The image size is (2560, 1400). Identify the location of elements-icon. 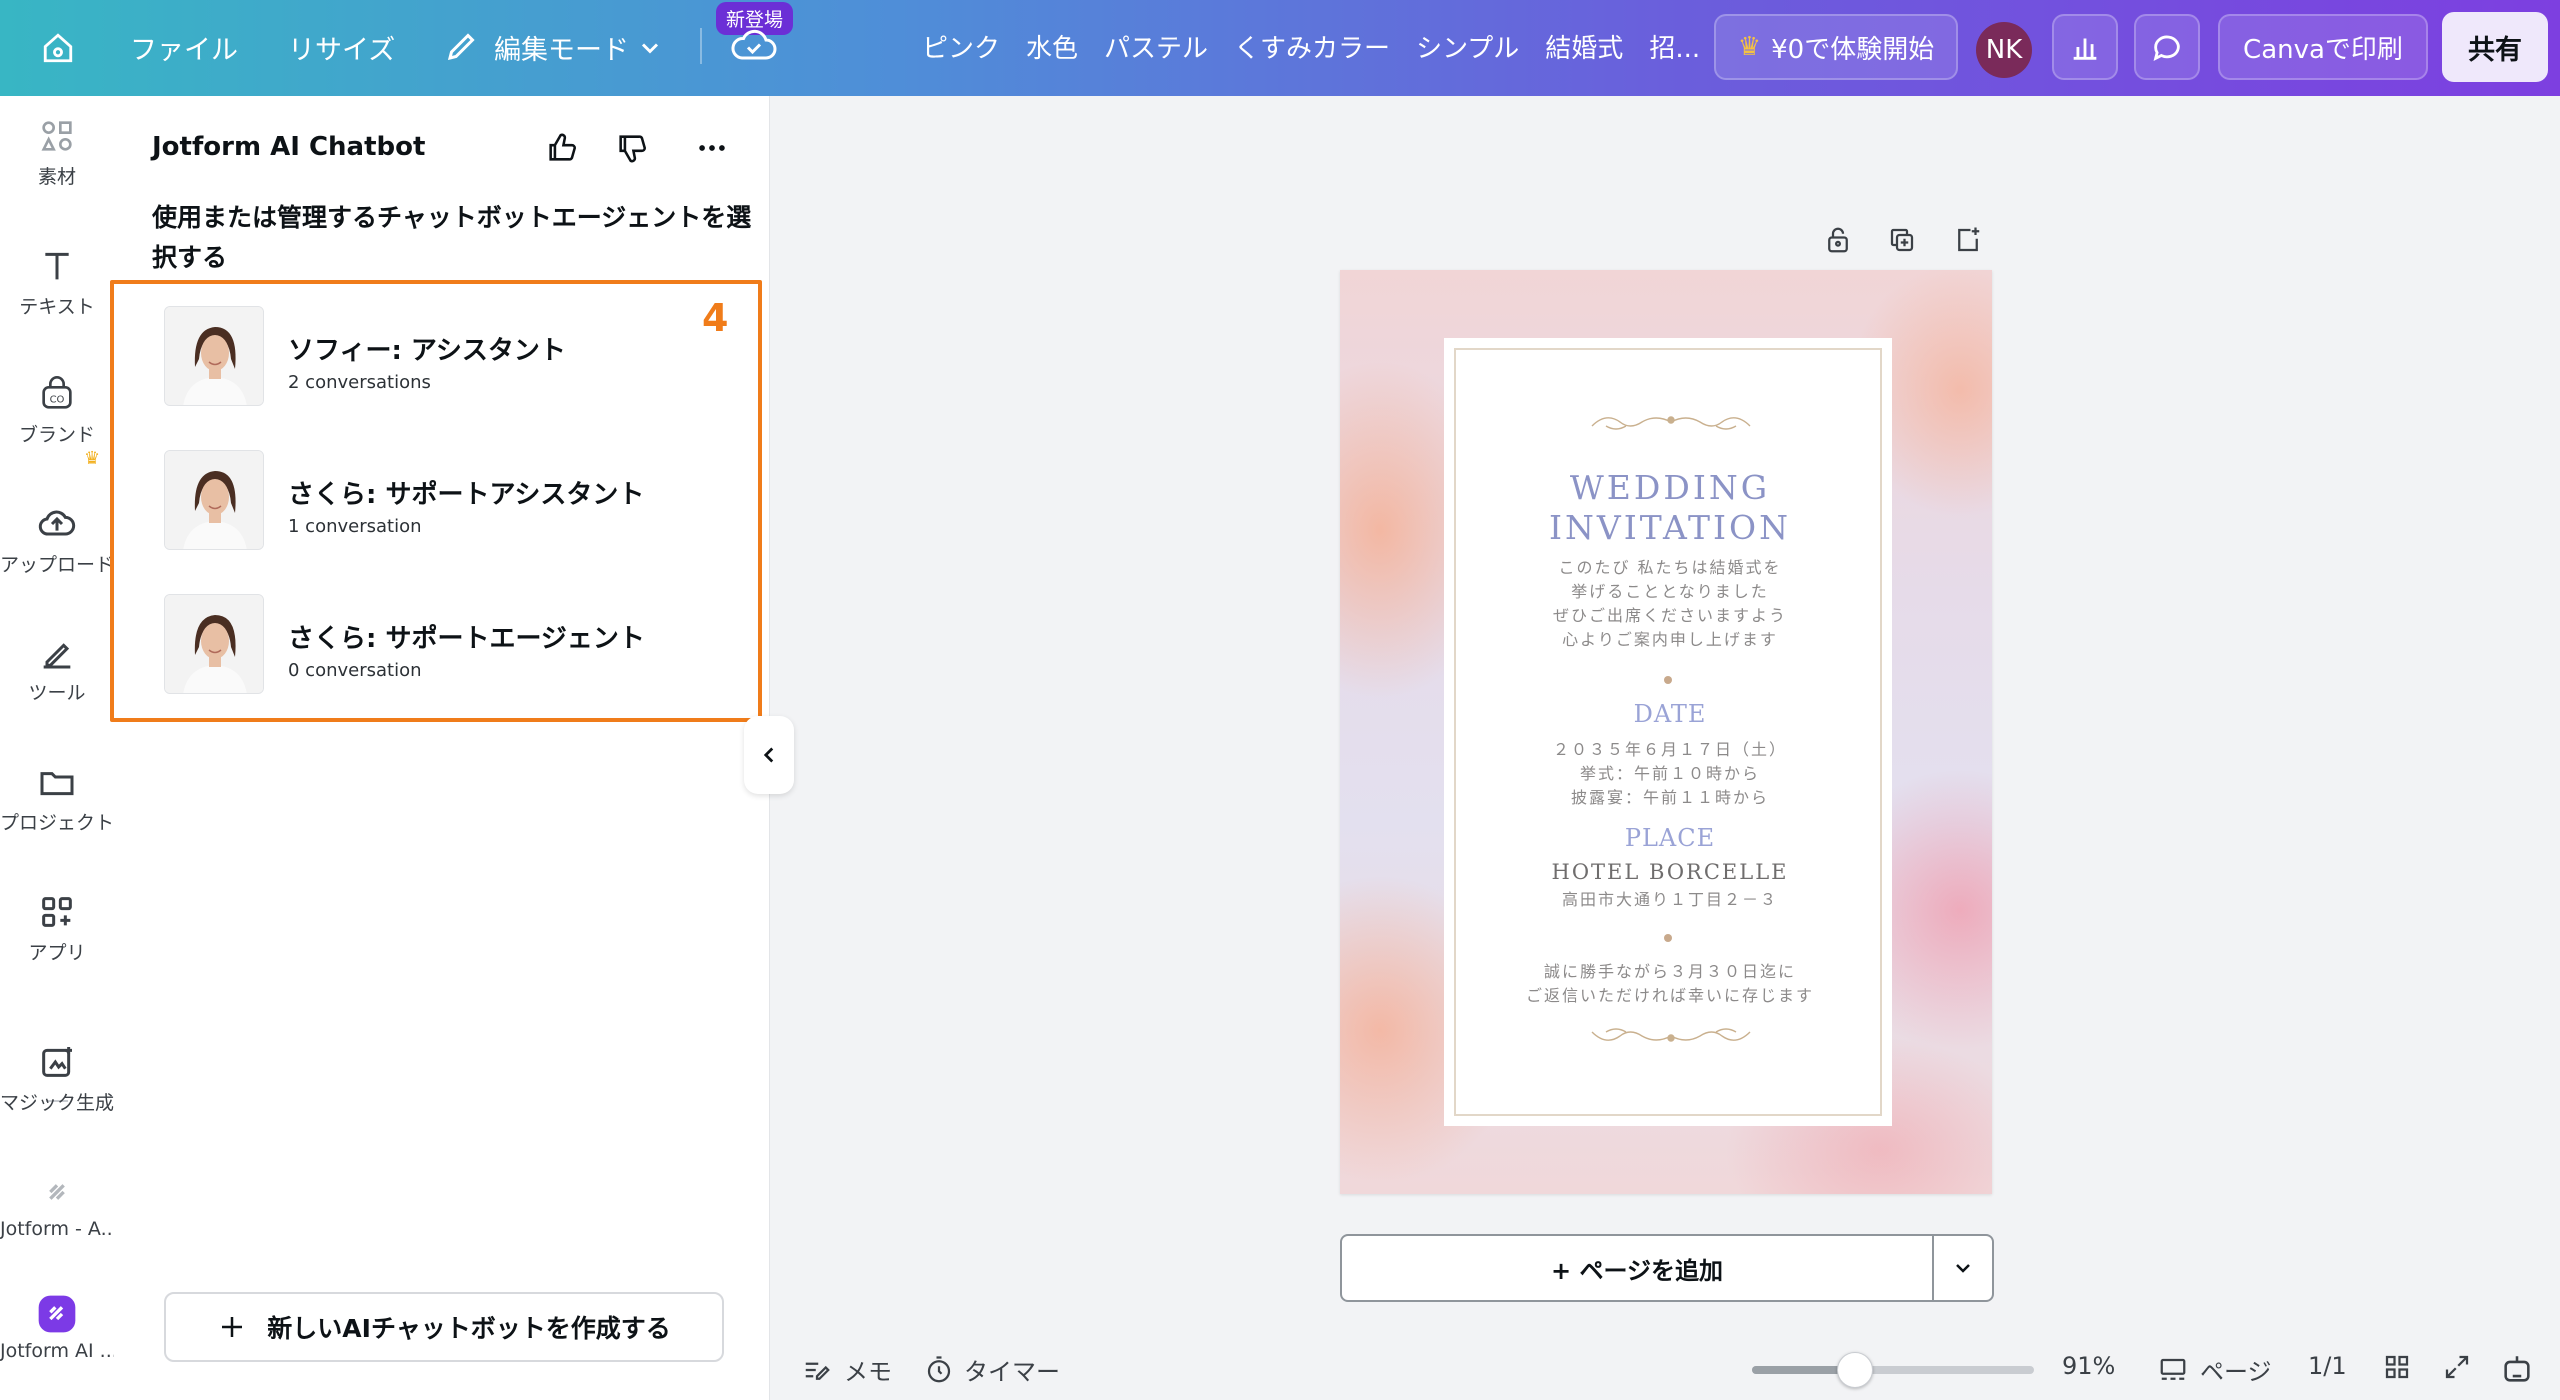
(56, 136).